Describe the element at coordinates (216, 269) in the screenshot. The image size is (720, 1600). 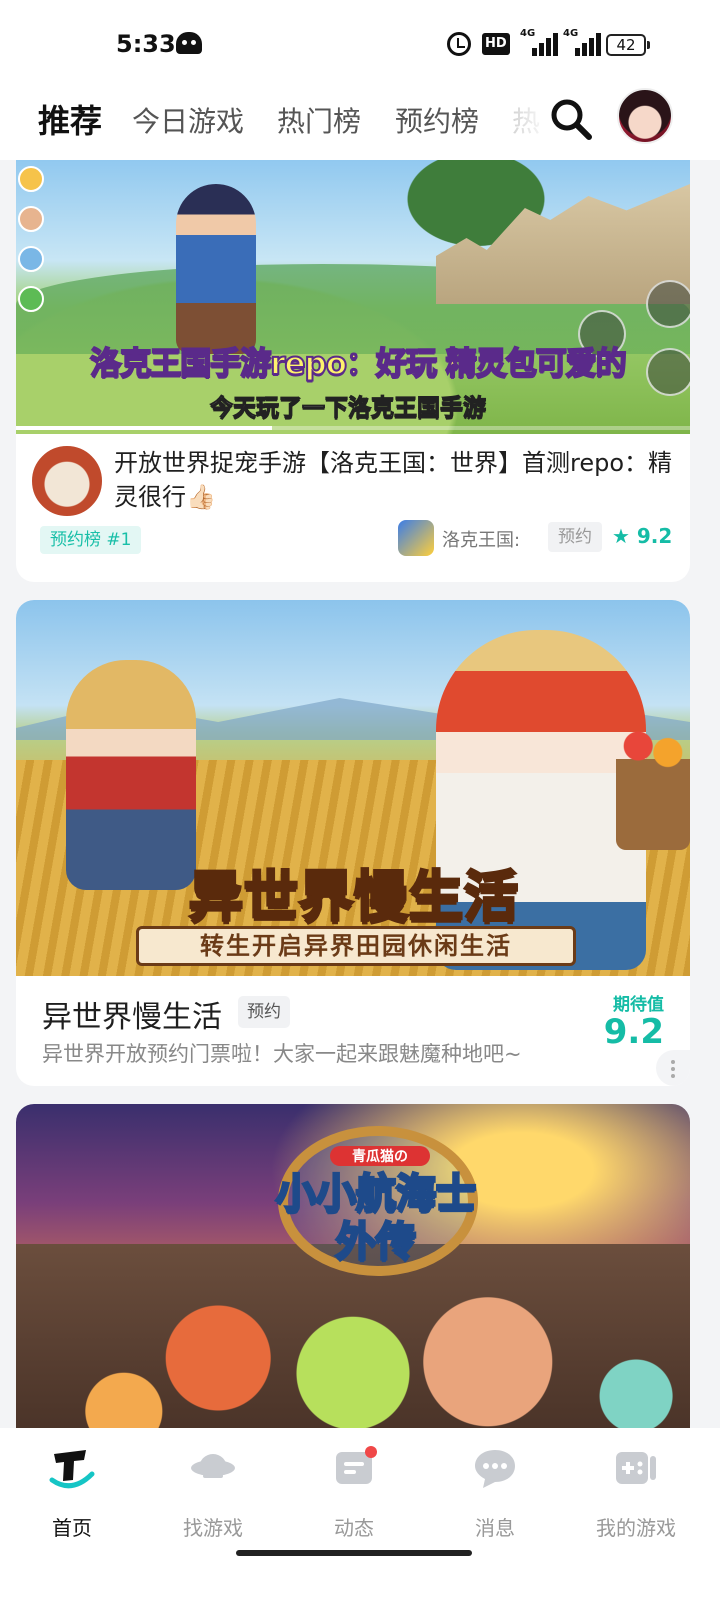
I see `game-character` at that location.